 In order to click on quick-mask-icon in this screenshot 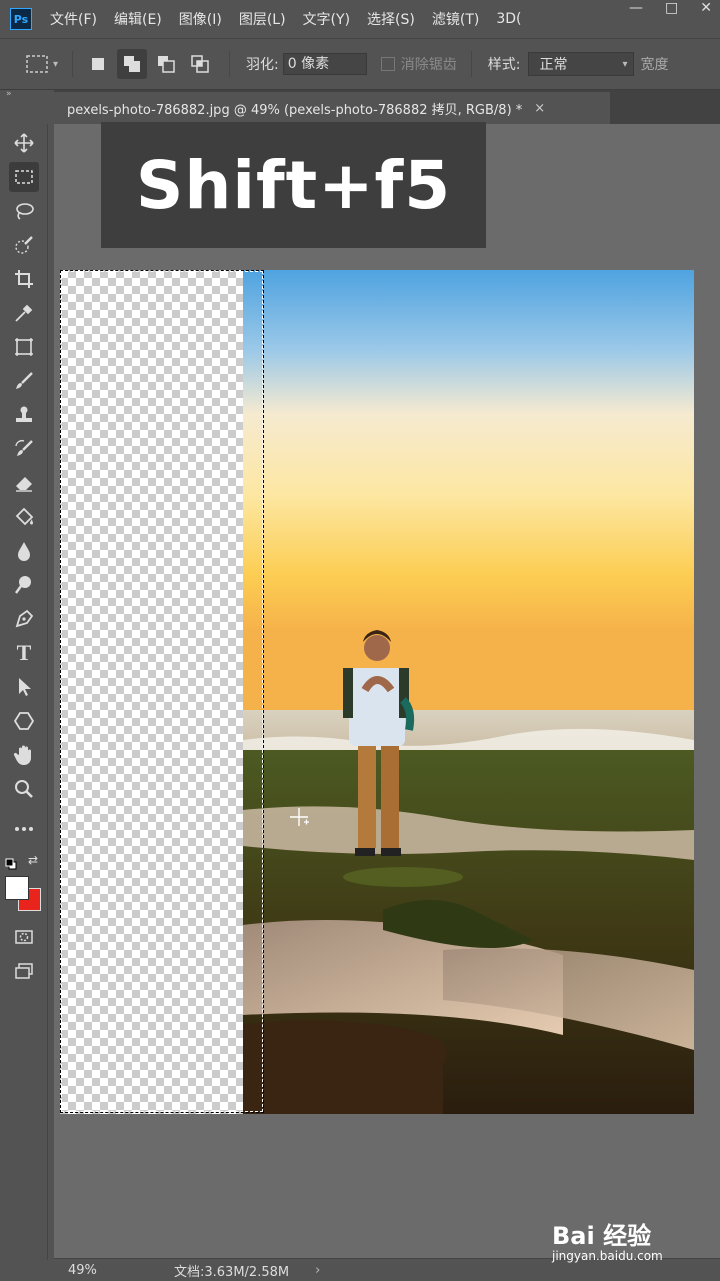, I will do `click(24, 937)`.